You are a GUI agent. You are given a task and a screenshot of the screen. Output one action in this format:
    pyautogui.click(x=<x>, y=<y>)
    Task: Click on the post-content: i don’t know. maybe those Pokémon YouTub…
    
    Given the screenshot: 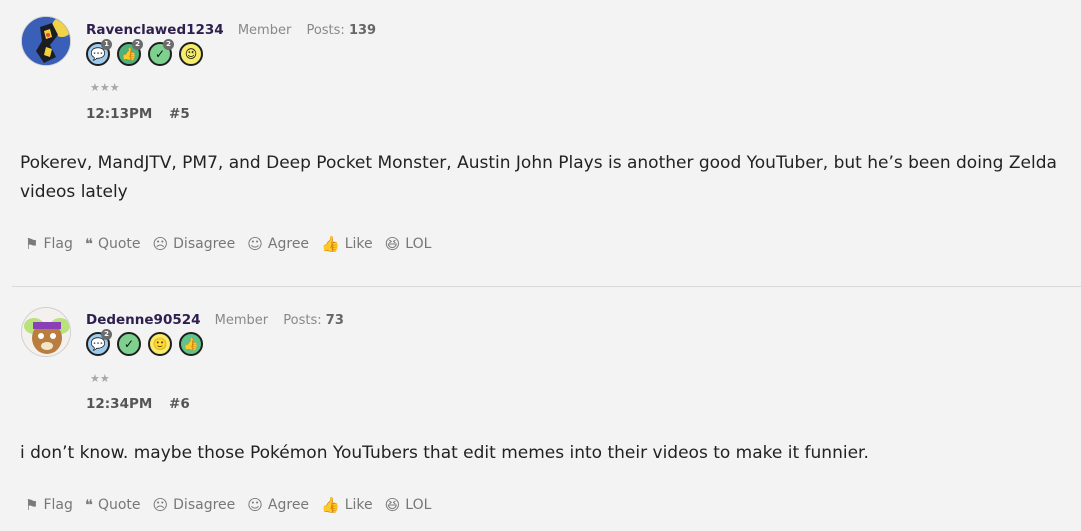 What is the action you would take?
    pyautogui.click(x=444, y=453)
    